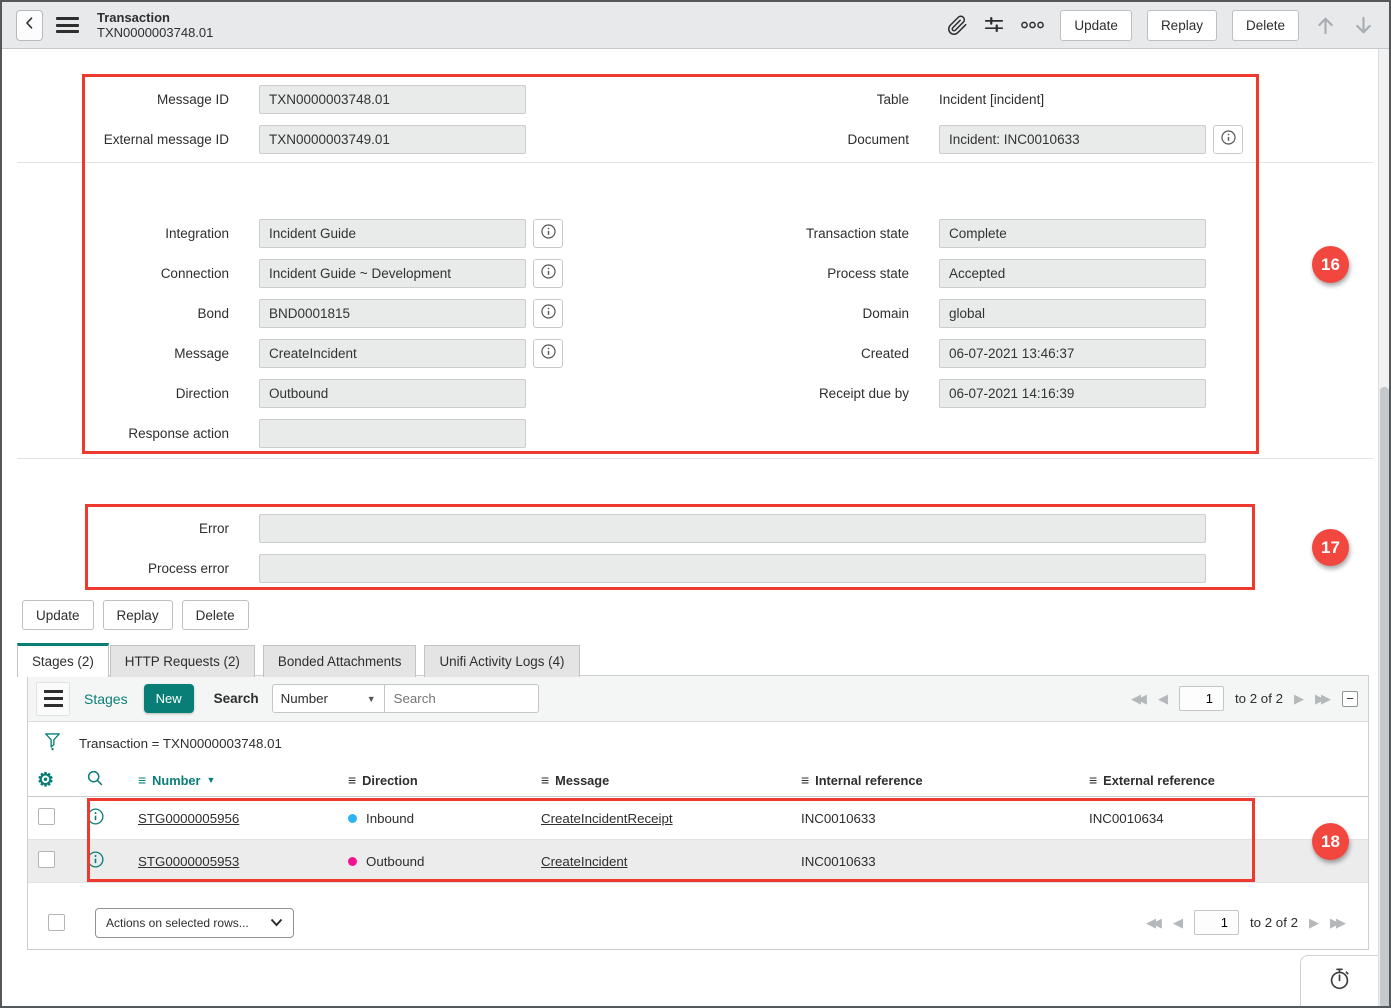 The width and height of the screenshot is (1391, 1008). Describe the element at coordinates (236, 698) in the screenshot. I see `search-label: Search` at that location.